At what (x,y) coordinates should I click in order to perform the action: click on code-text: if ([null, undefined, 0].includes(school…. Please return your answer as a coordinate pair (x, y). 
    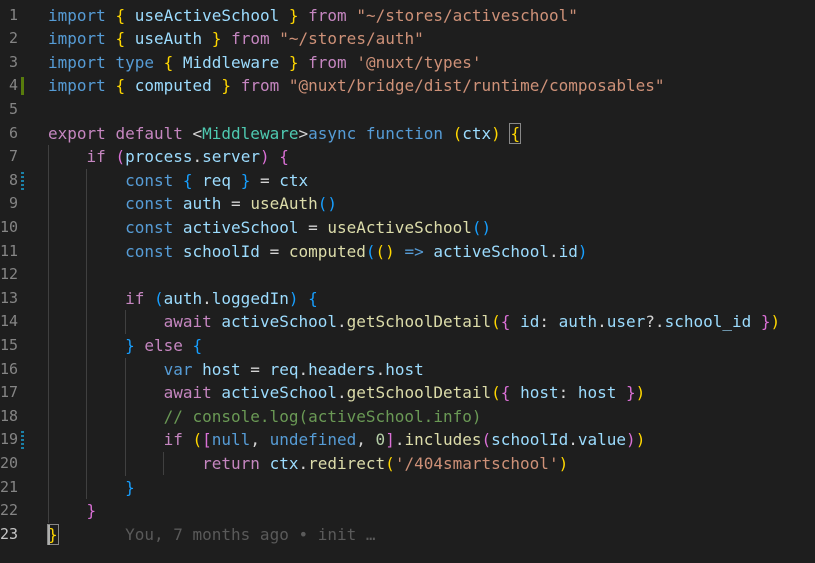
    Looking at the image, I should click on (347, 440).